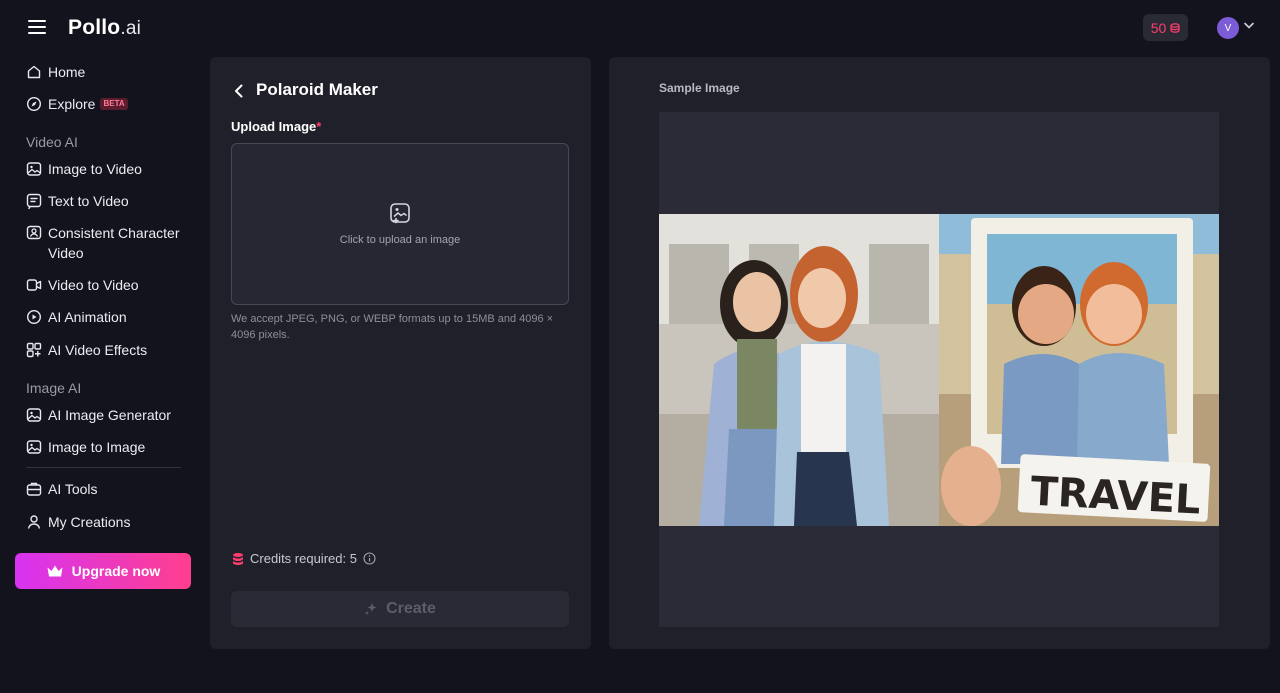  I want to click on sidebar-item-ai-video-effects: AI Video Effects, so click(86, 350).